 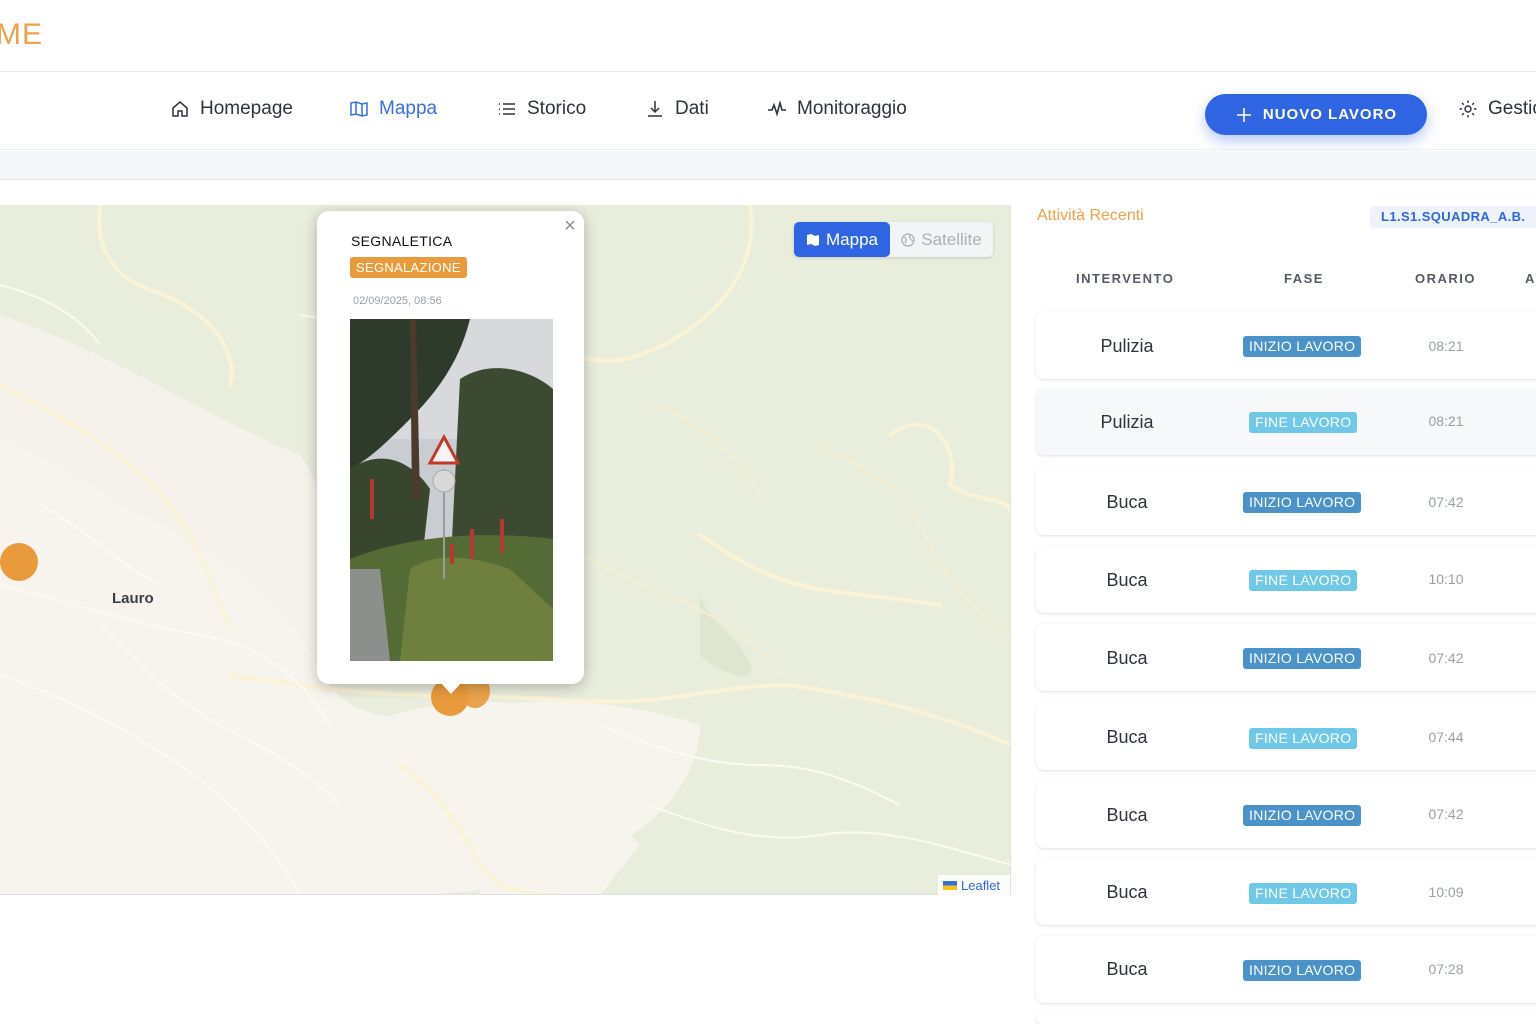 I want to click on download-icon, so click(x=655, y=109).